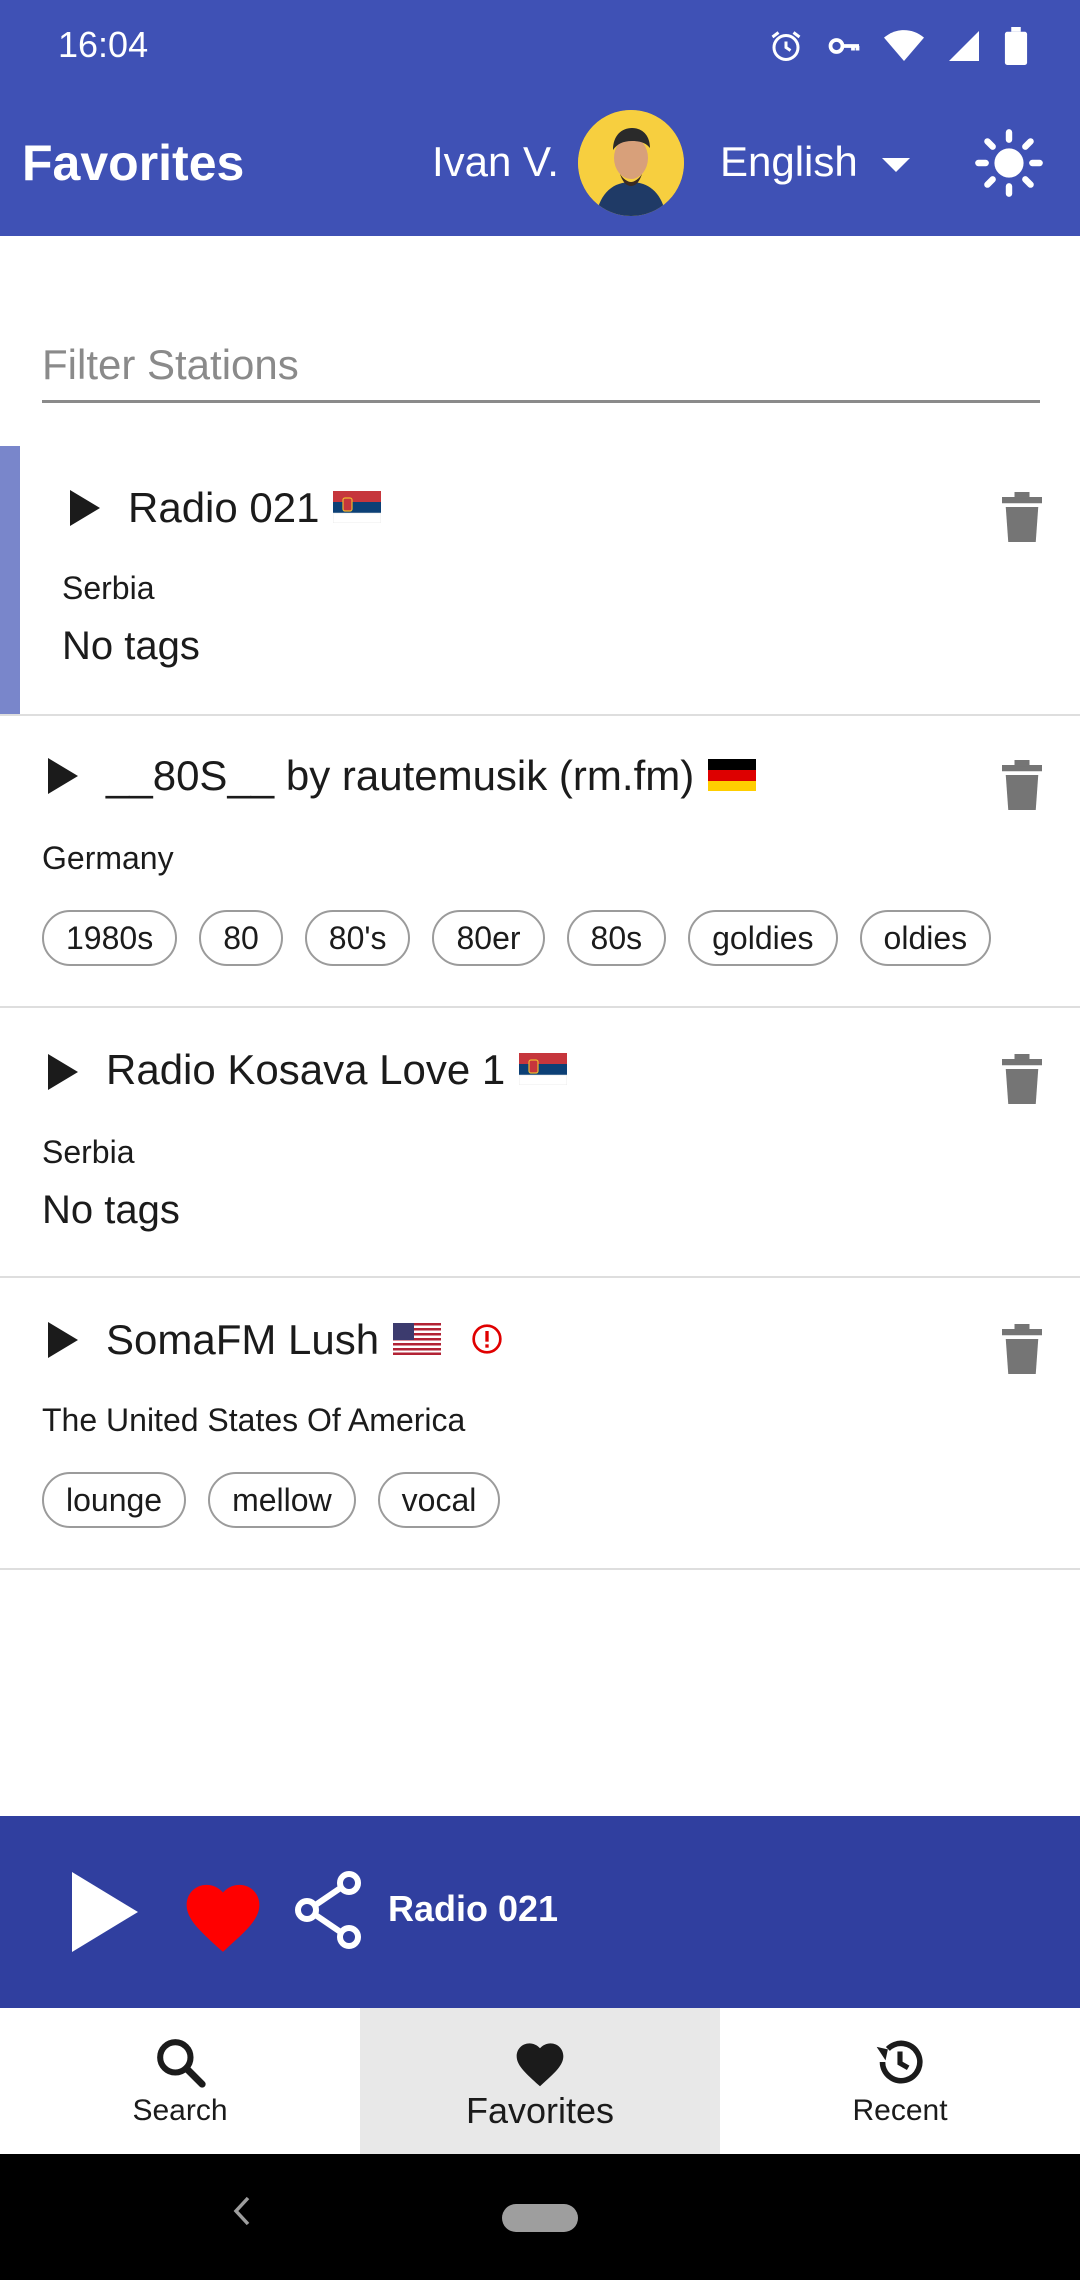  I want to click on station-title: Radio Kosava Love 1, so click(337, 1070).